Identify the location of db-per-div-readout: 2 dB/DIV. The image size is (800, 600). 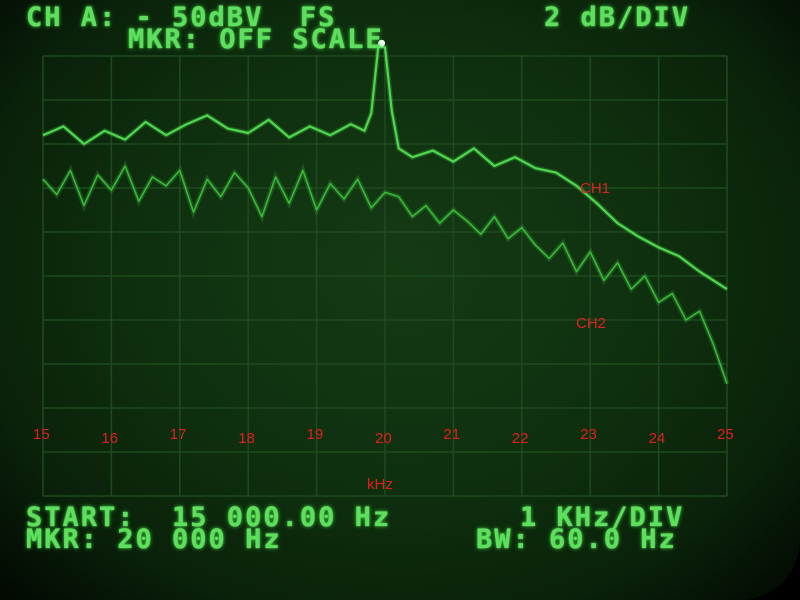
(617, 17).